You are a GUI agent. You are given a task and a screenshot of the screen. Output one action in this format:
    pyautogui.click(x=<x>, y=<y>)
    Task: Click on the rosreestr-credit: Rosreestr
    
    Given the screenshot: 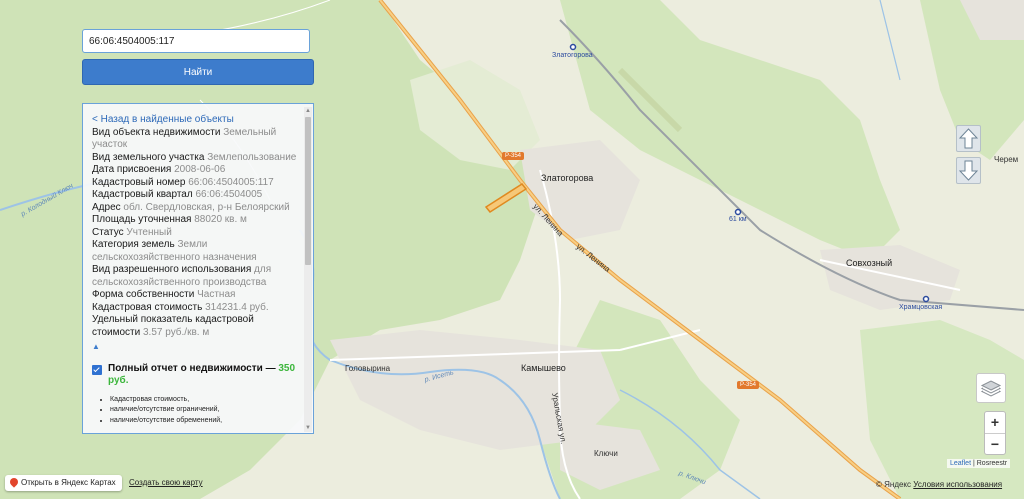 What is the action you would take?
    pyautogui.click(x=992, y=463)
    